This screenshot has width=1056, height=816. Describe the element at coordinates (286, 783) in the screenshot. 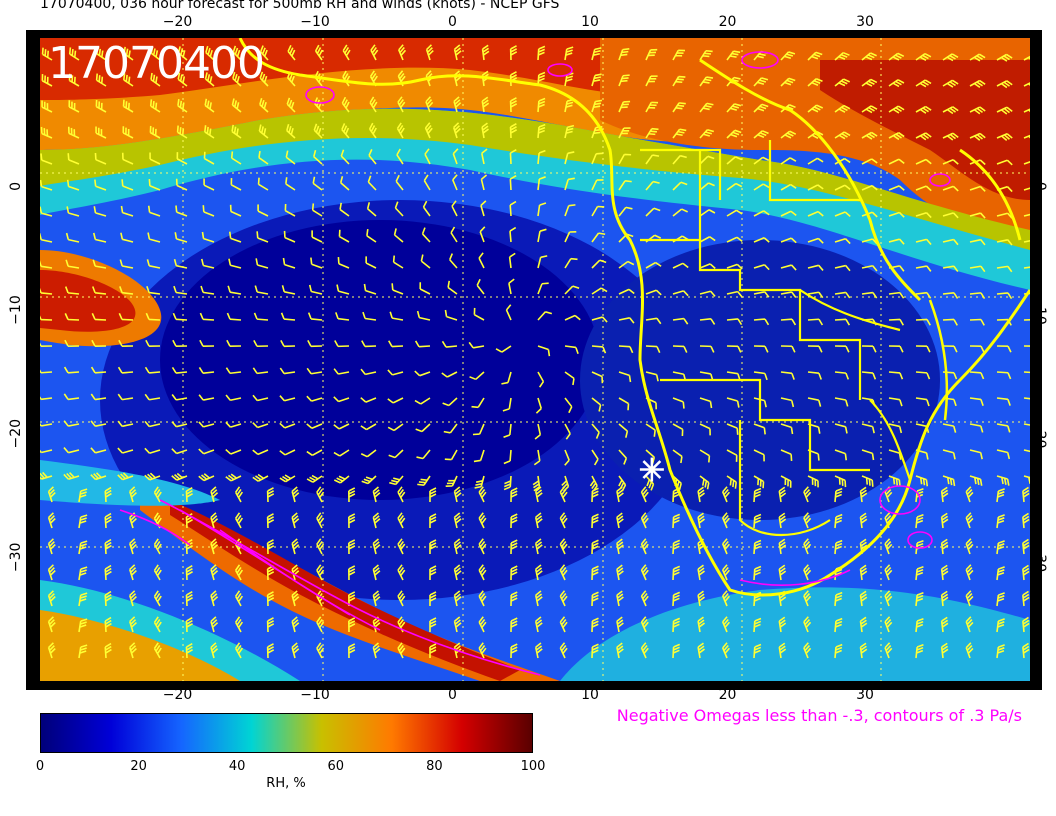

I see `colorbar-label: RH, %` at that location.